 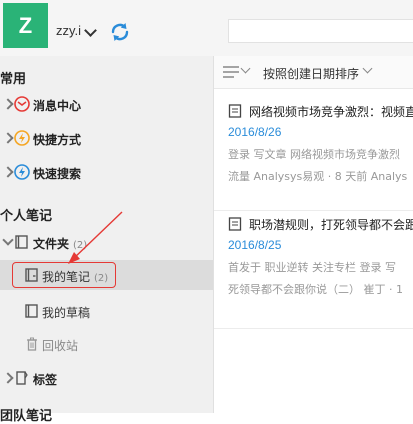 What do you see at coordinates (13, 79) in the screenshot?
I see `section-common-title: 常用` at bounding box center [13, 79].